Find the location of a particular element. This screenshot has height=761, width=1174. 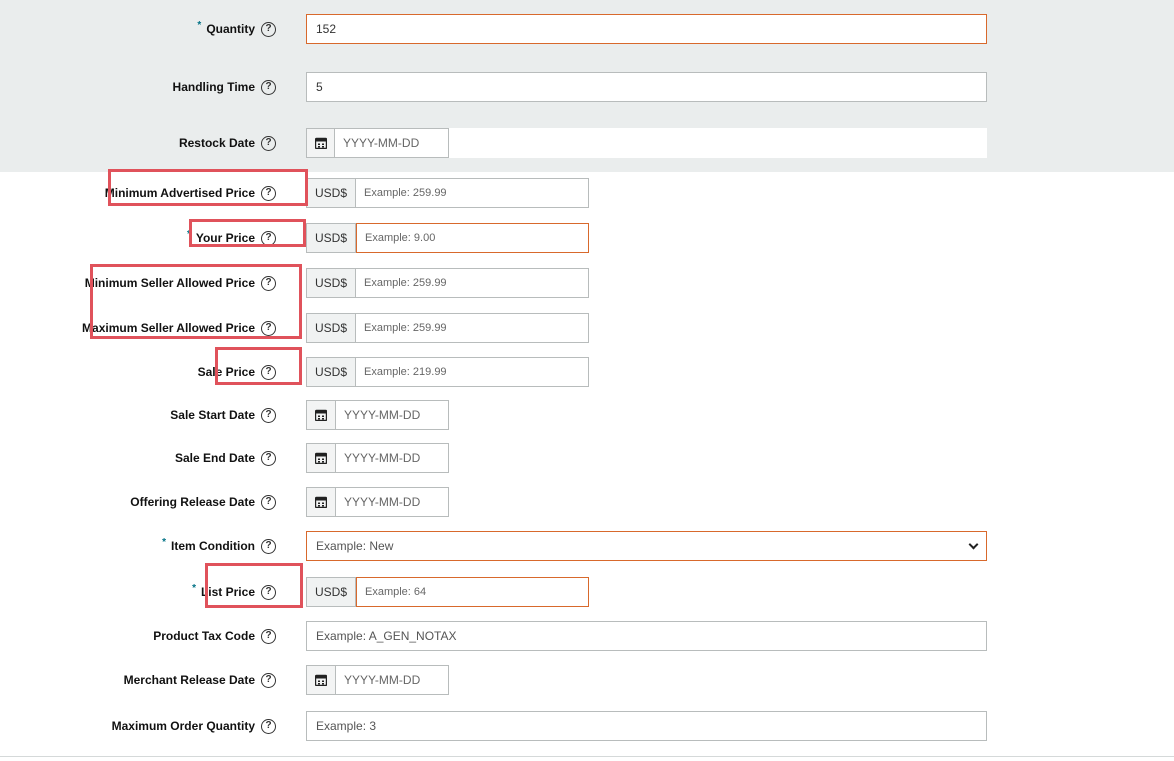

min-seller-allowed-price-field: USD$ Example: 259.99 is located at coordinates (447, 283).